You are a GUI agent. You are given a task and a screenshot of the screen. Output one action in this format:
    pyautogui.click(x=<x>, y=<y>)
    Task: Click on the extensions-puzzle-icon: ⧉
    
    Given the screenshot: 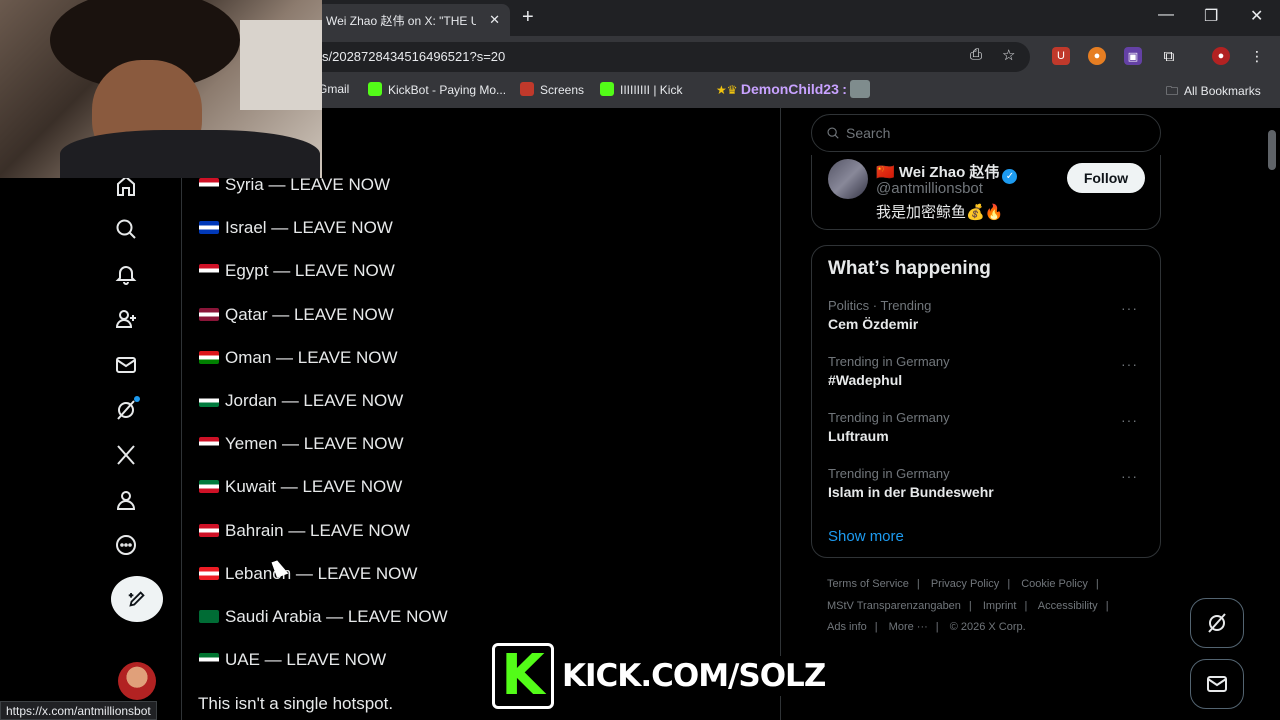 What is the action you would take?
    pyautogui.click(x=1169, y=56)
    